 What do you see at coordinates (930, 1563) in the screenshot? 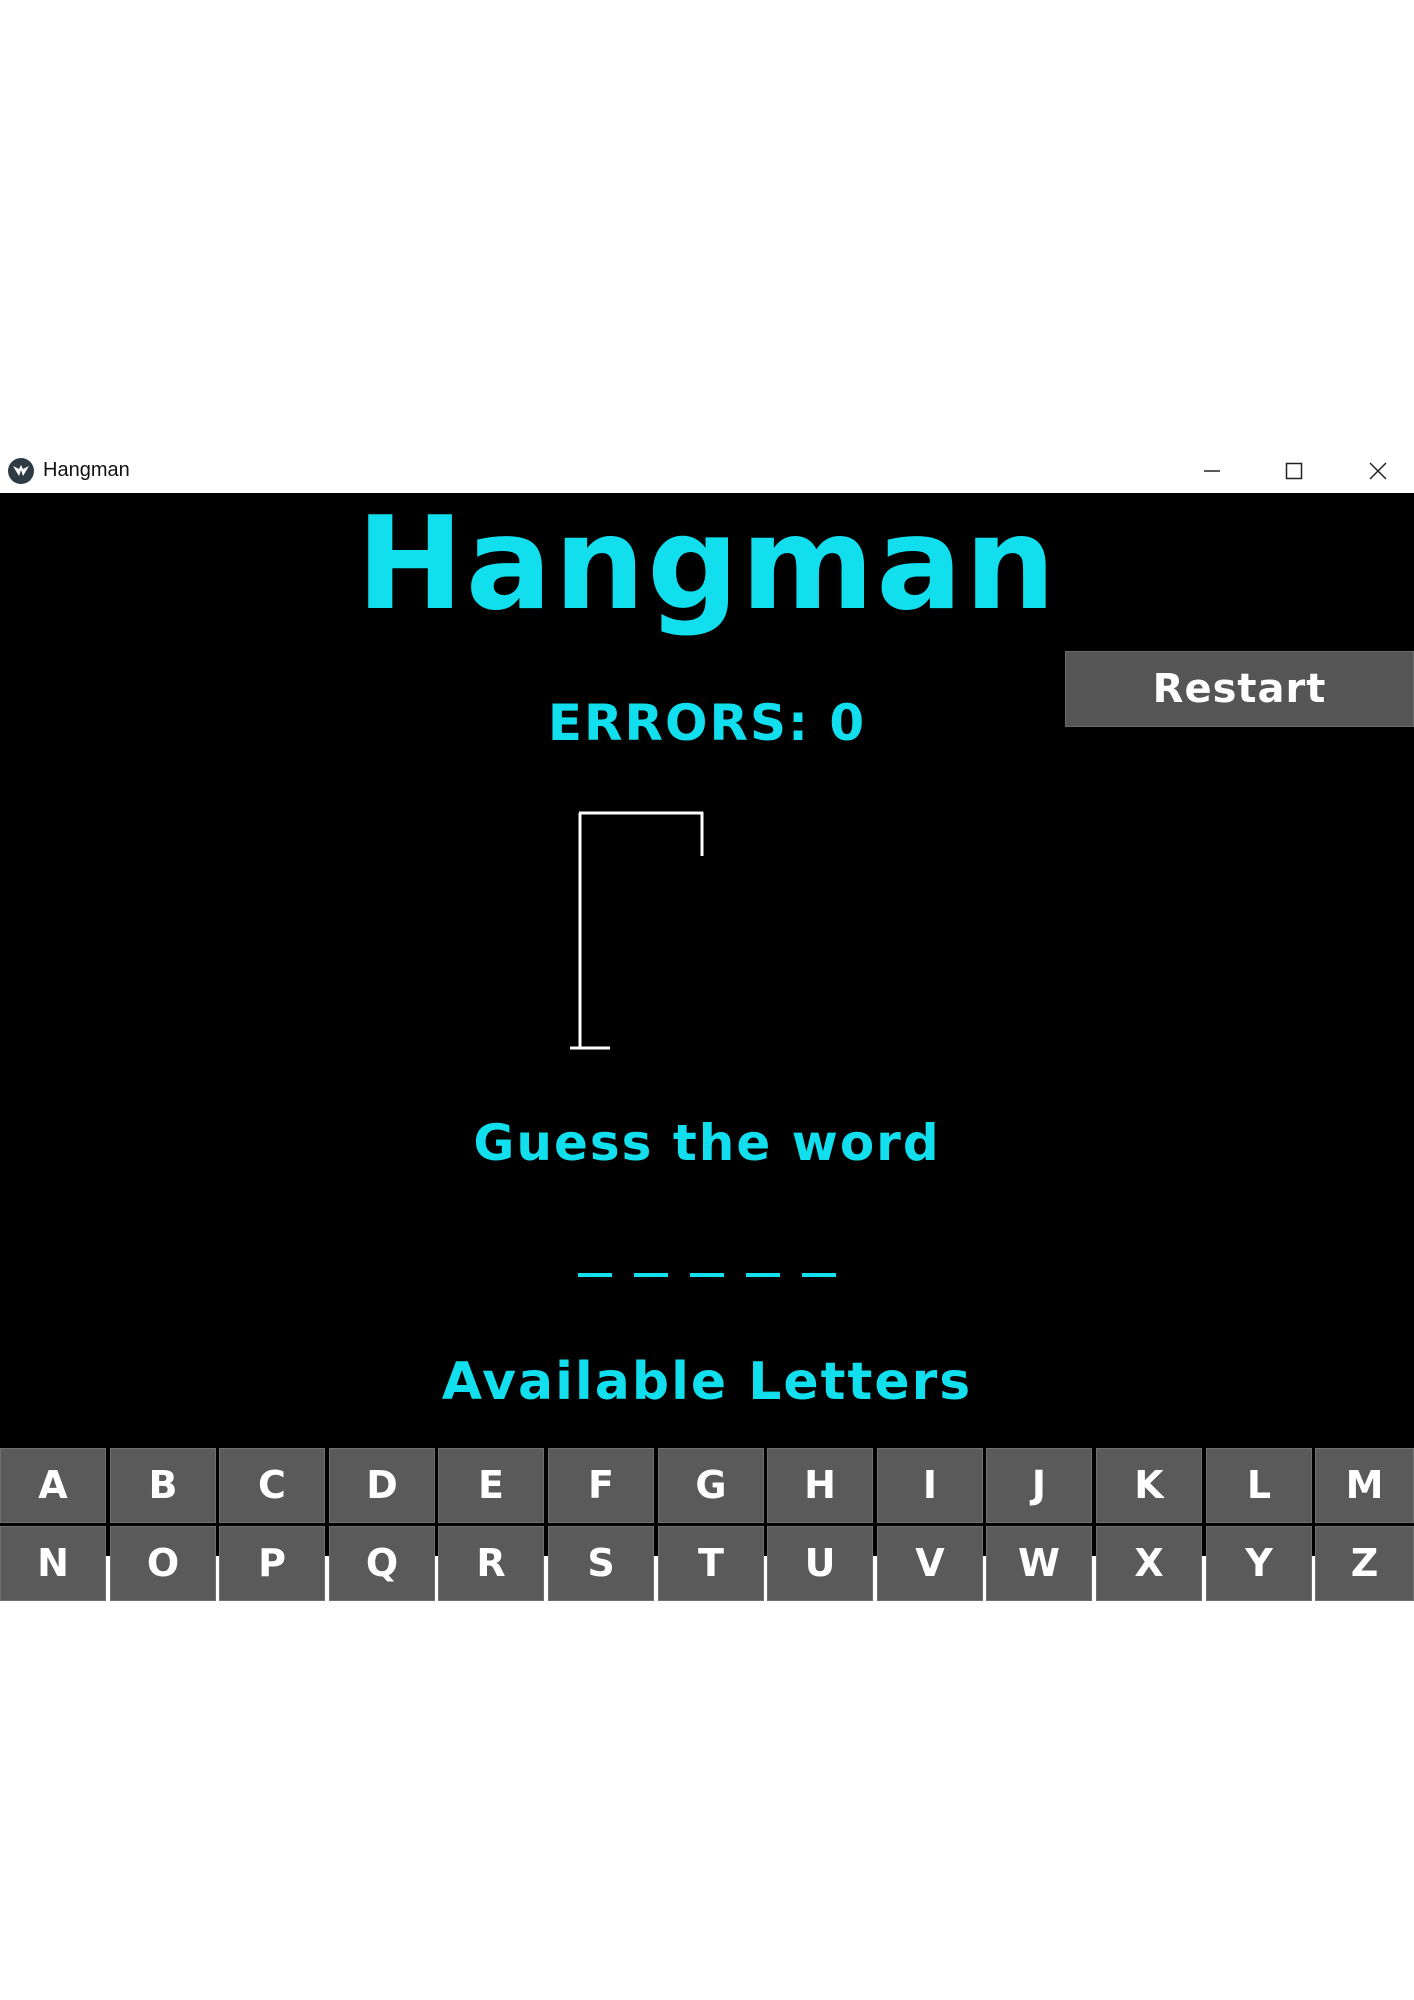
I see `letter-key-v: V` at bounding box center [930, 1563].